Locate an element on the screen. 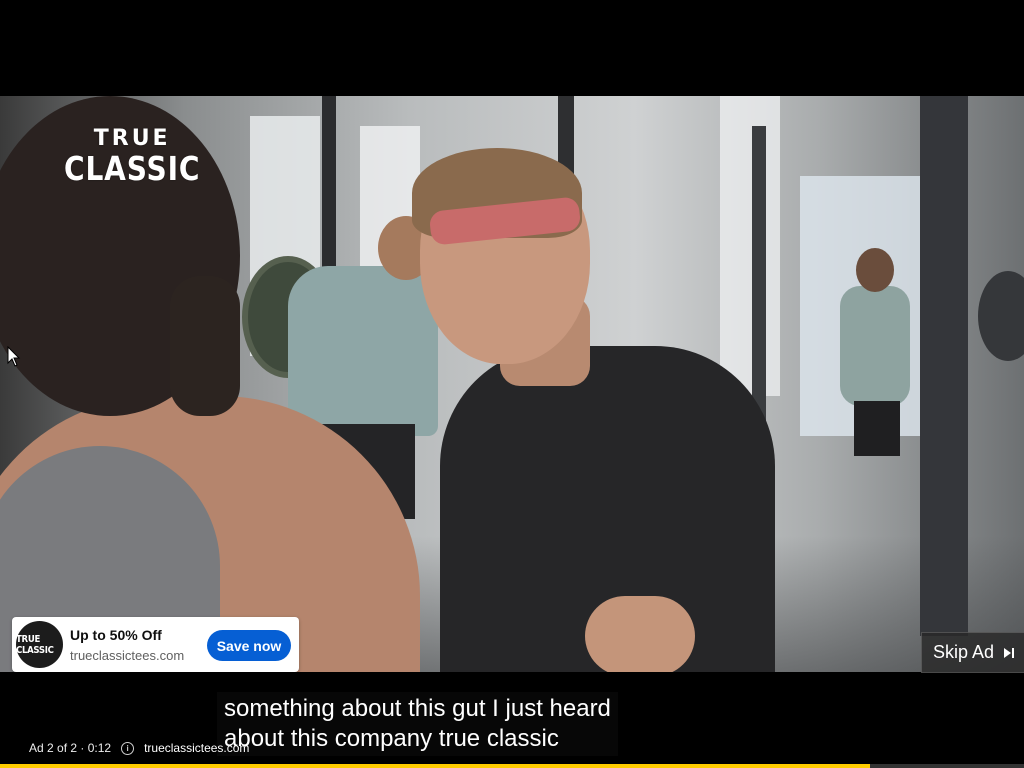  squat-rack is located at coordinates (944, 366).